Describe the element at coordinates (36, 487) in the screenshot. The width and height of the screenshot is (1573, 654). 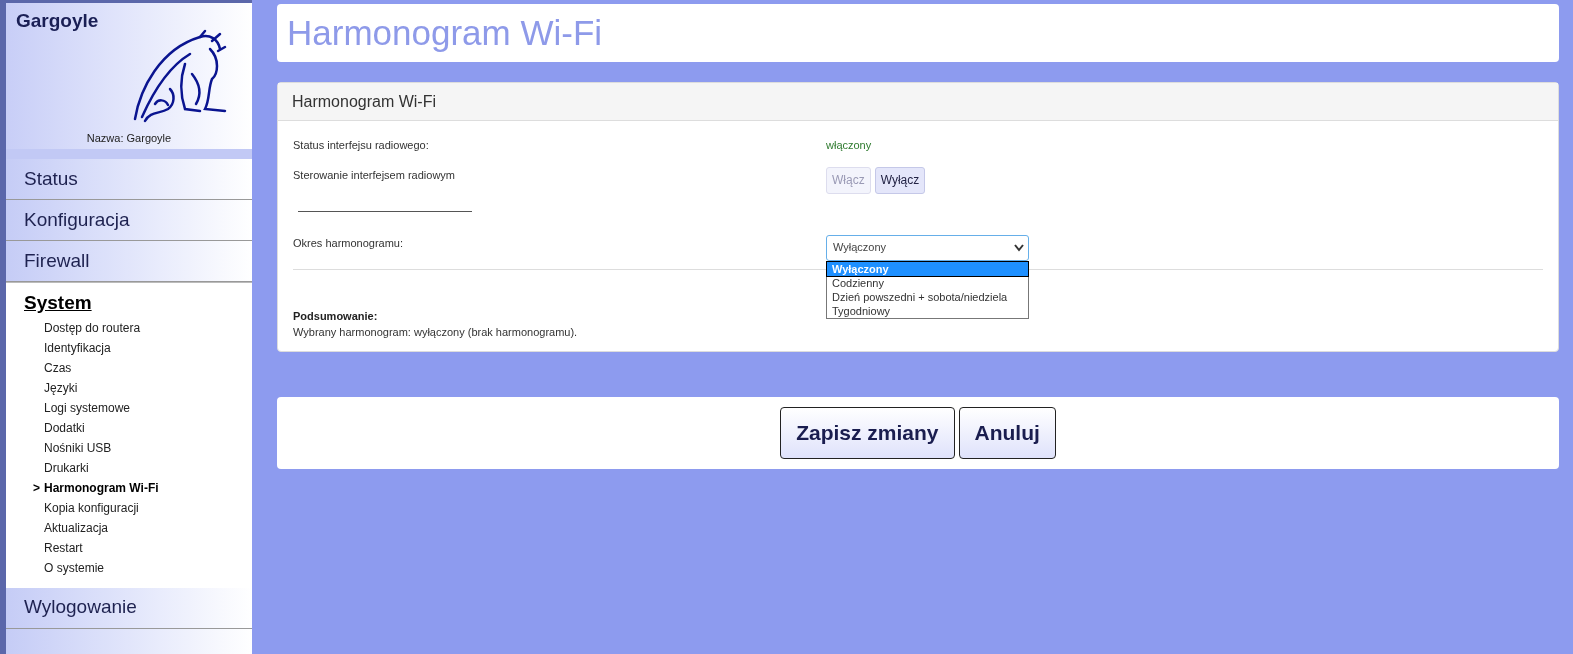
I see `current-marker: >` at that location.